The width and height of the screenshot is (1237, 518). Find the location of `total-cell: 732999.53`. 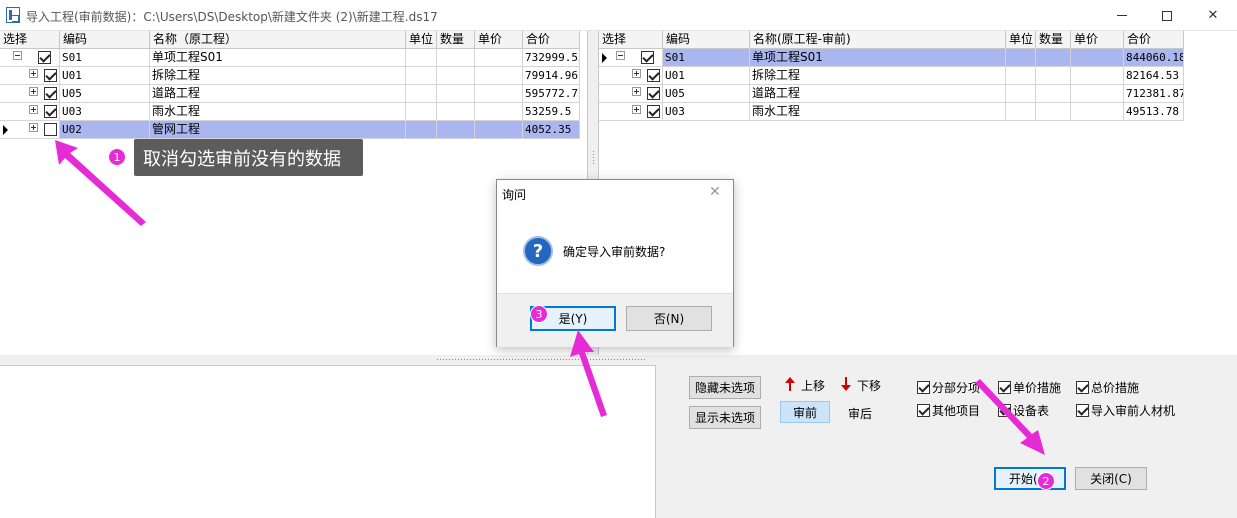

total-cell: 732999.53 is located at coordinates (551, 58).